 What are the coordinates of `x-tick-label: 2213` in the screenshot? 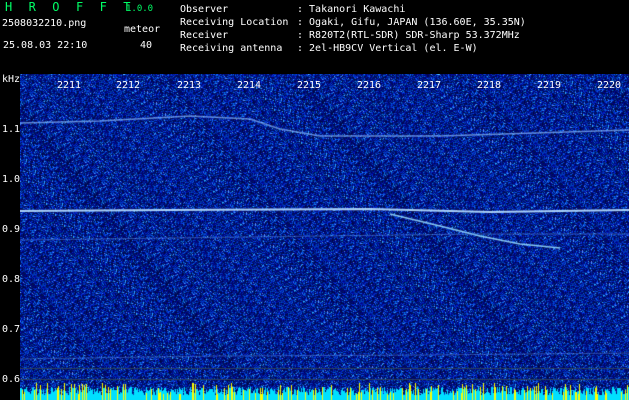 It's located at (189, 85).